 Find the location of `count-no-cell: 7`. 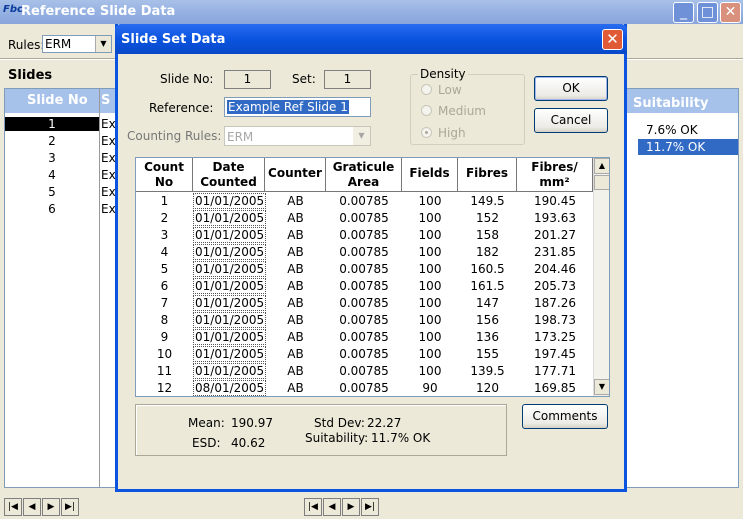

count-no-cell: 7 is located at coordinates (164, 303).